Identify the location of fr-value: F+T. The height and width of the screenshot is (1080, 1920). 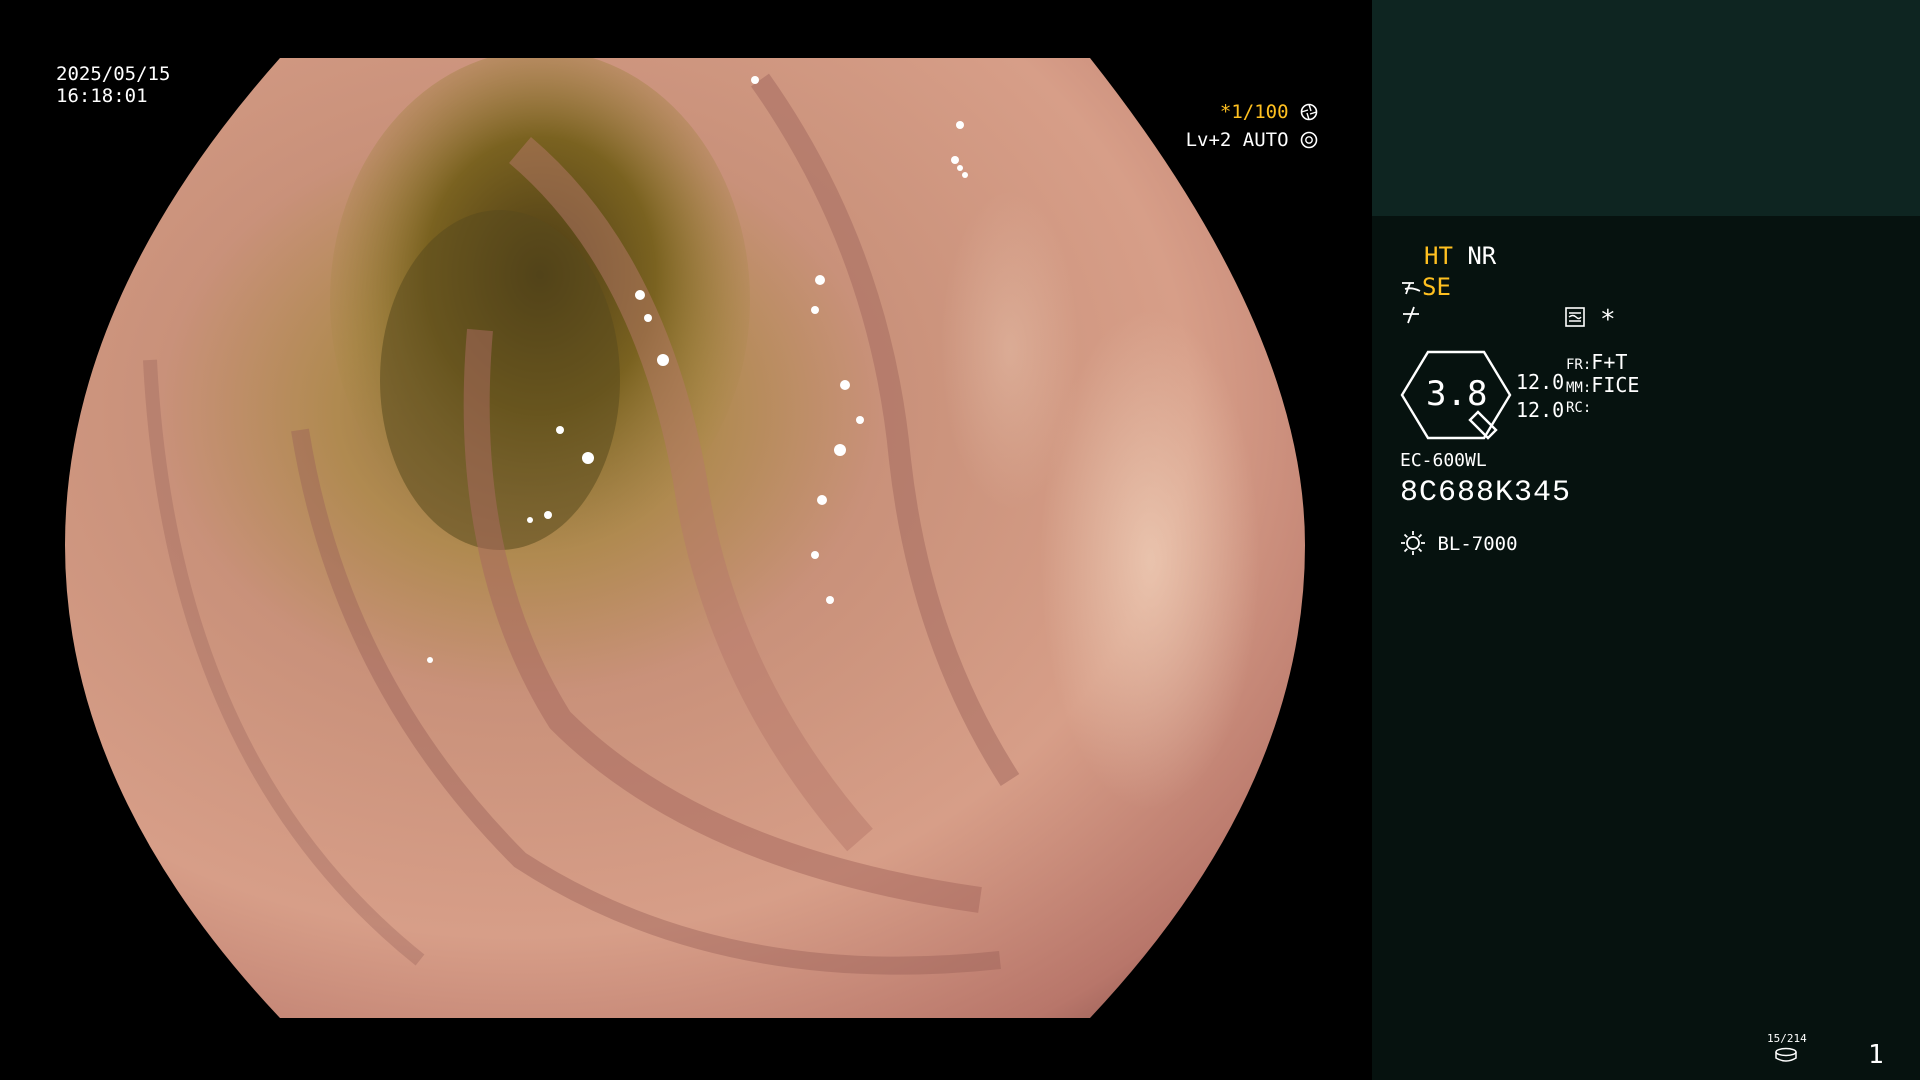
(1609, 362).